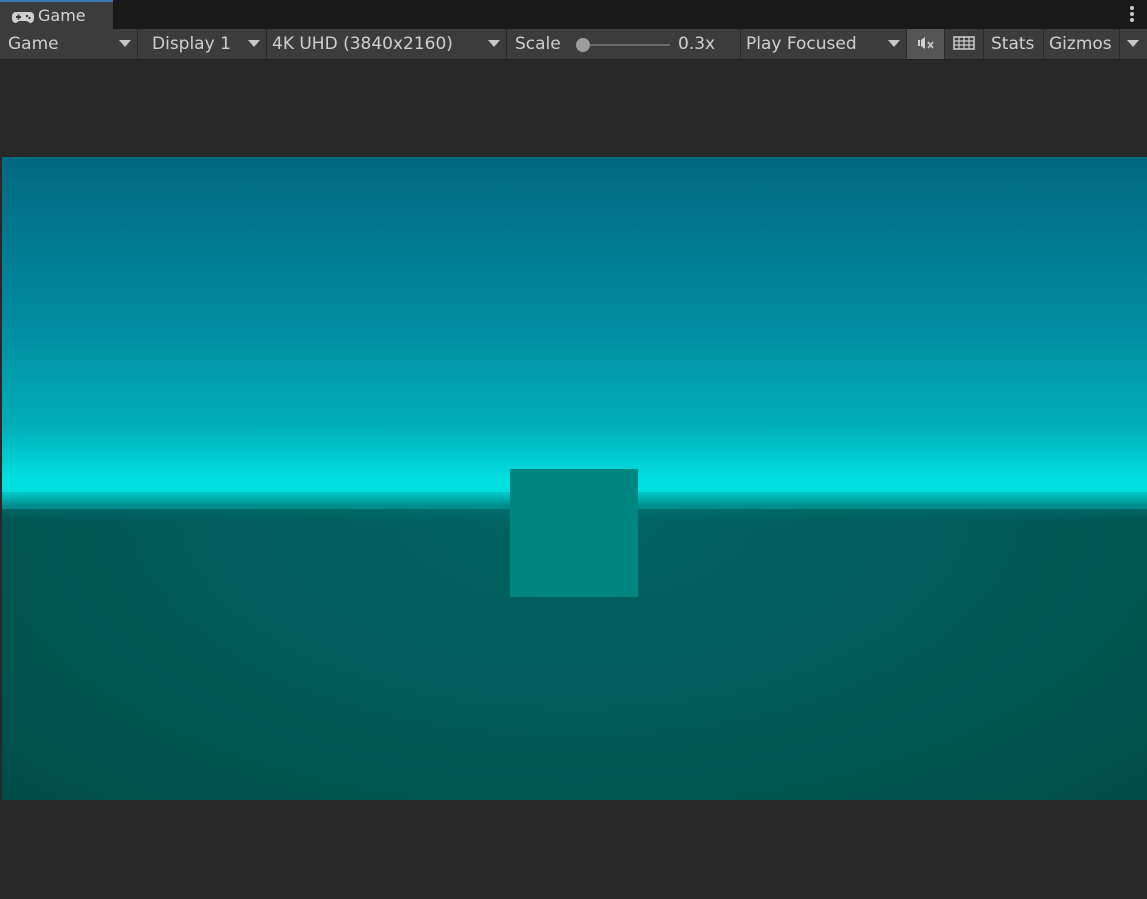 The image size is (1147, 899). Describe the element at coordinates (191, 44) in the screenshot. I see `display-label: Display 1` at that location.